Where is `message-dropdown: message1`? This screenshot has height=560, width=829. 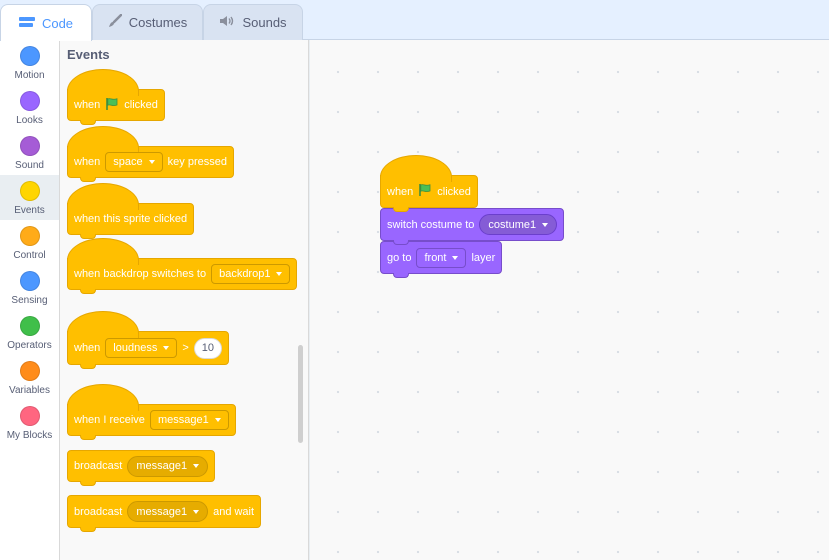
message-dropdown: message1 is located at coordinates (189, 420).